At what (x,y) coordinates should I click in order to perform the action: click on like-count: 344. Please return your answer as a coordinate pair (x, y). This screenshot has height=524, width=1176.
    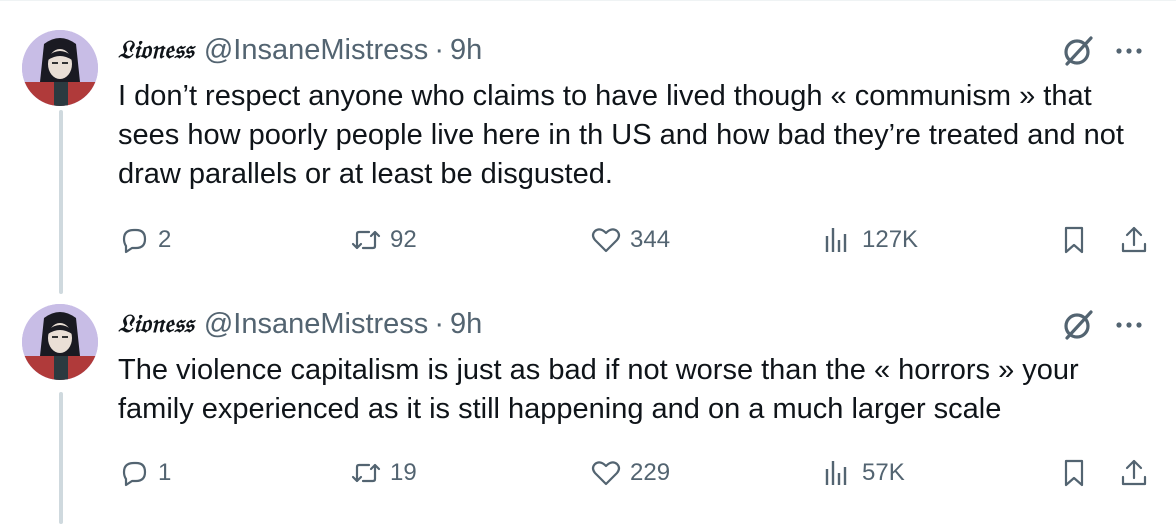
    Looking at the image, I should click on (650, 239).